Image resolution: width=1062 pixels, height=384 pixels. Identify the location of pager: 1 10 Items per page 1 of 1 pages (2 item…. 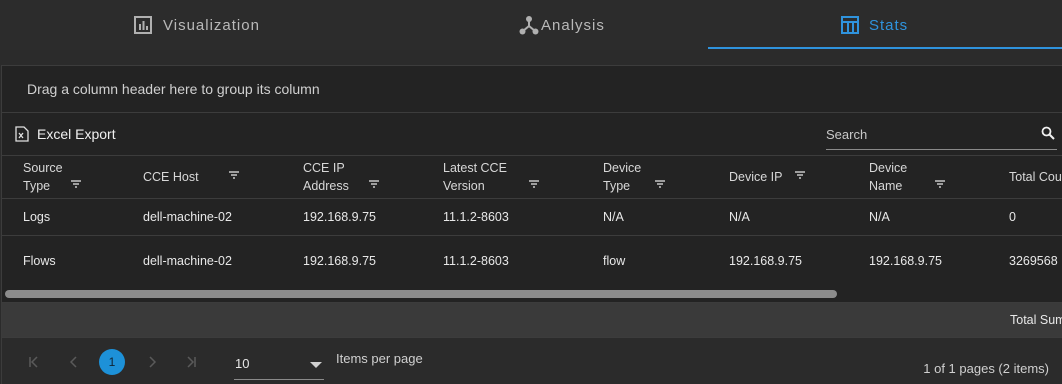
(532, 361).